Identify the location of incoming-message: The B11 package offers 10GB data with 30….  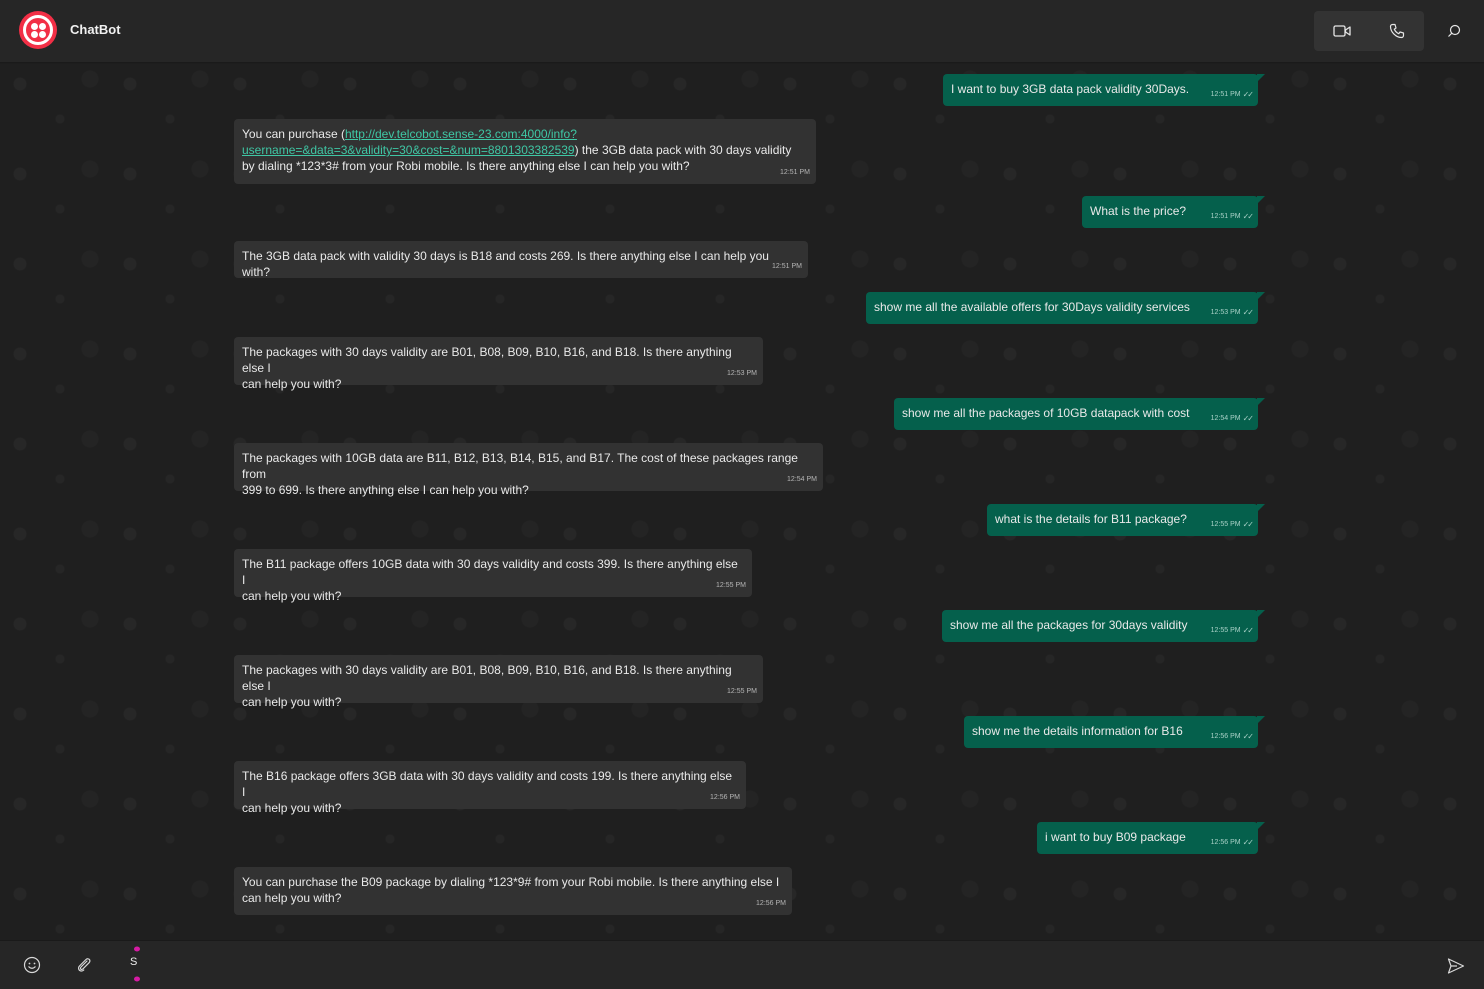
(493, 576).